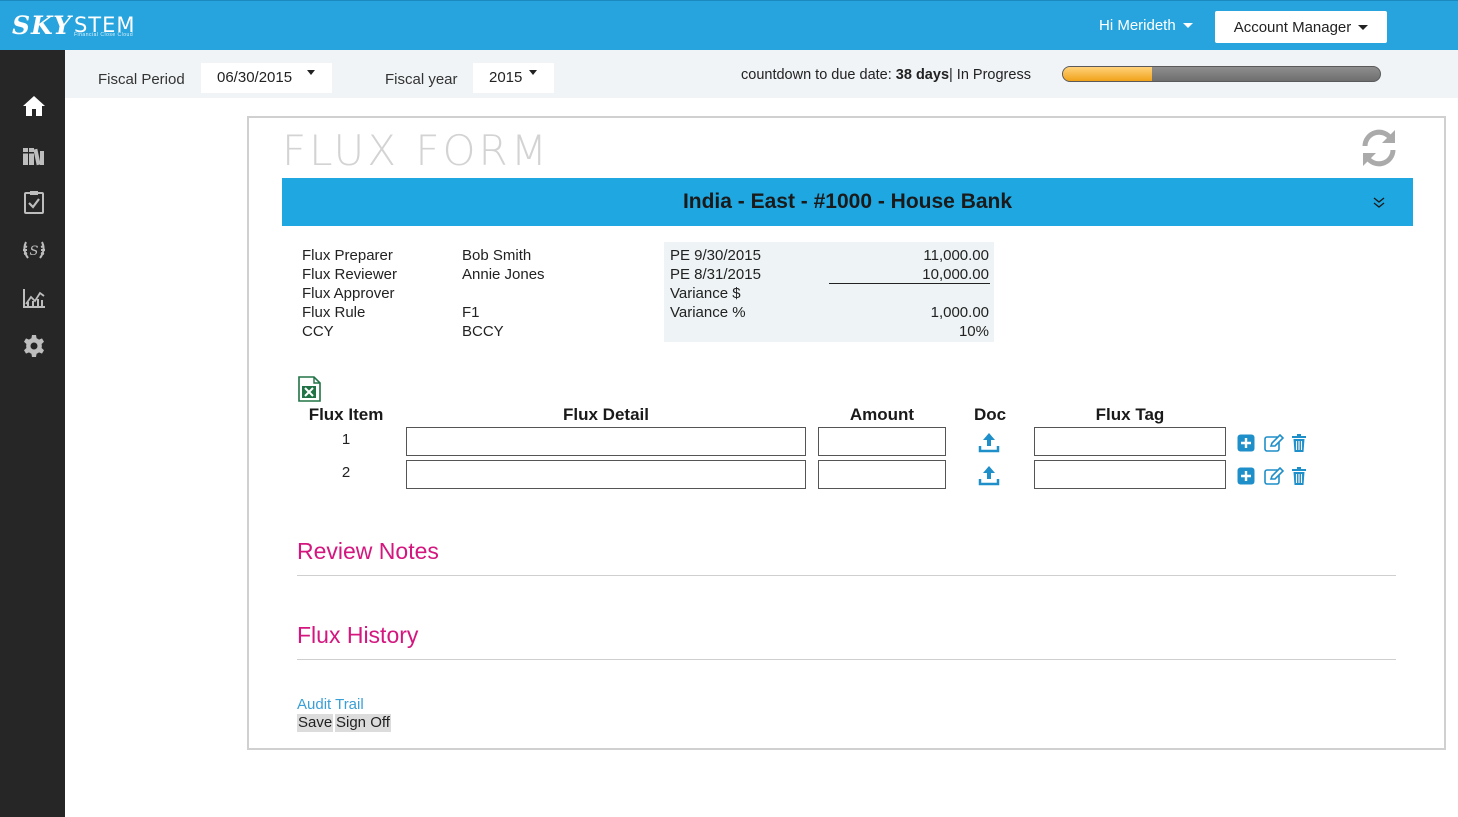 The height and width of the screenshot is (817, 1458). Describe the element at coordinates (34, 298) in the screenshot. I see `chart-icon` at that location.